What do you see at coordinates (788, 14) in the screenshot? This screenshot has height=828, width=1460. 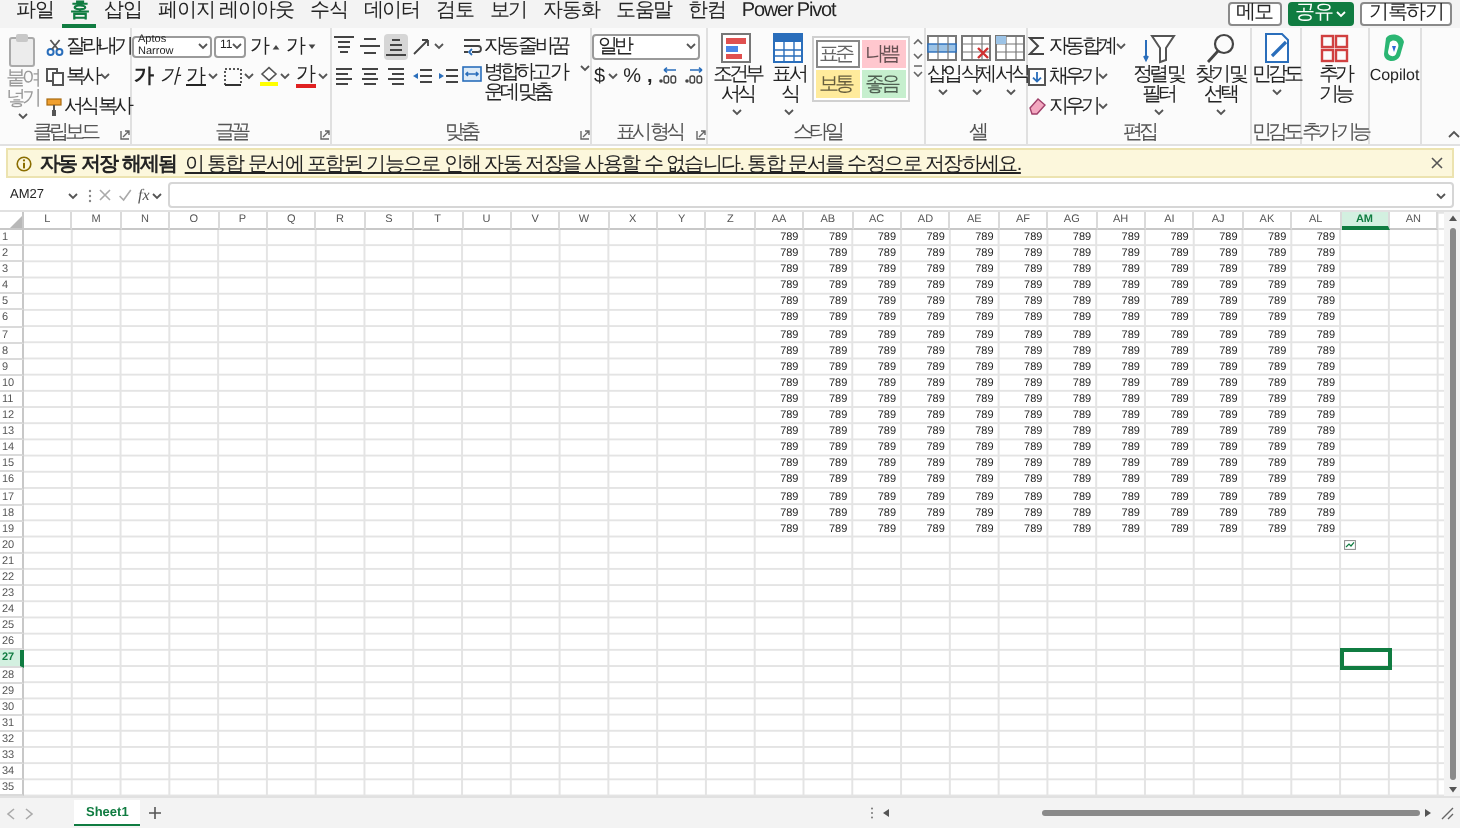 I see `ribbon-tab: Power Pivot` at bounding box center [788, 14].